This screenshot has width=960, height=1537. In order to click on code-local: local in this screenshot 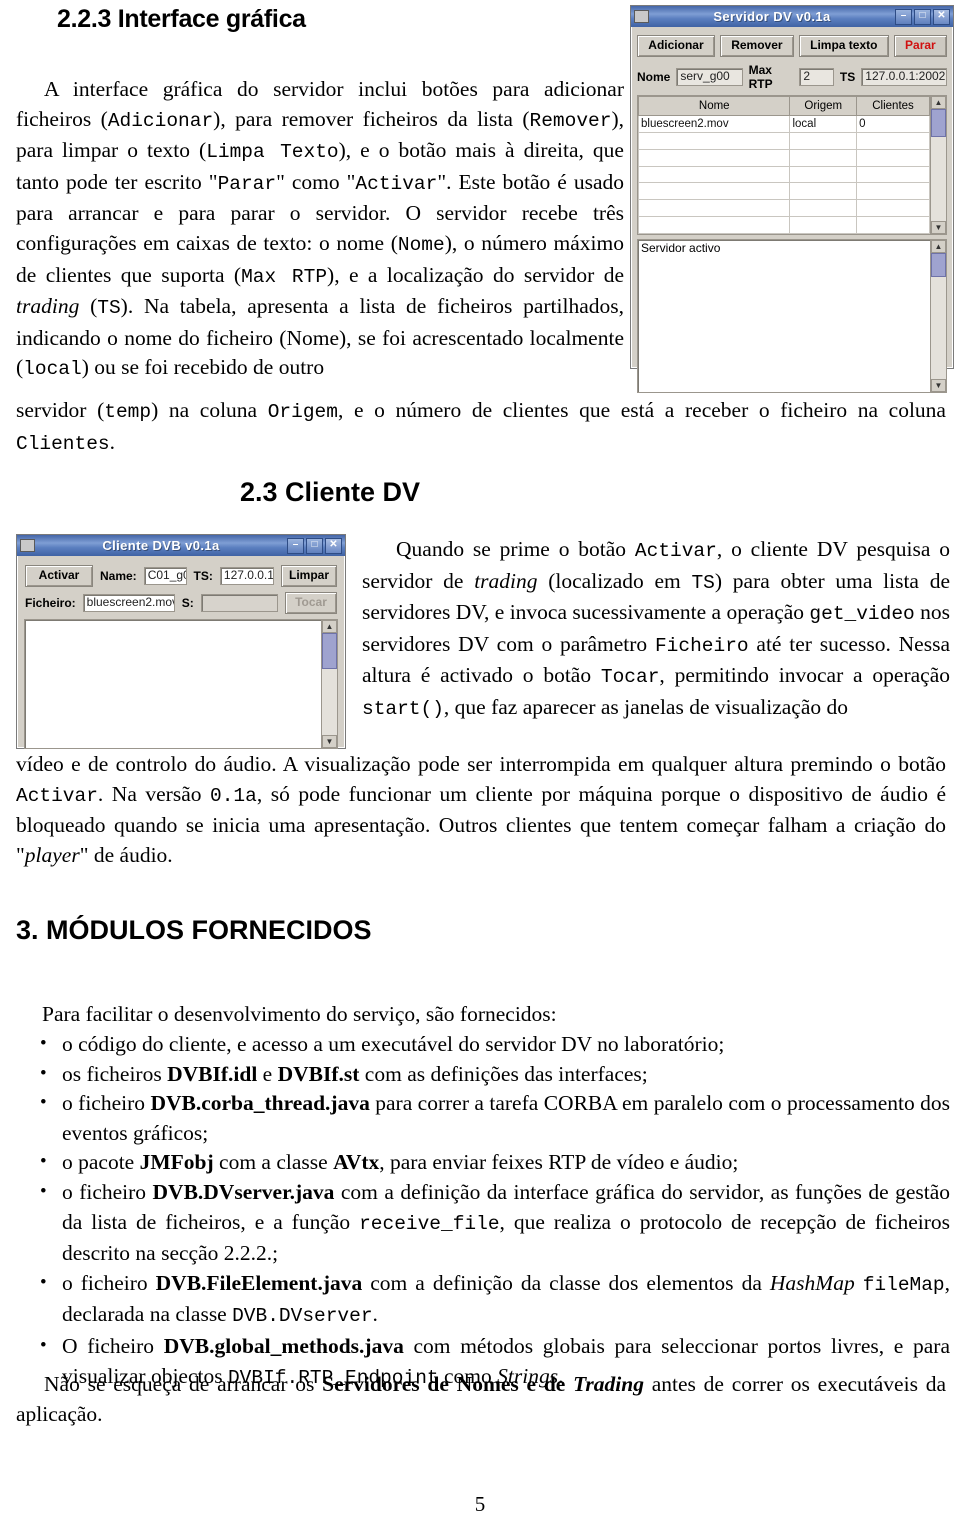, I will do `click(52, 369)`.